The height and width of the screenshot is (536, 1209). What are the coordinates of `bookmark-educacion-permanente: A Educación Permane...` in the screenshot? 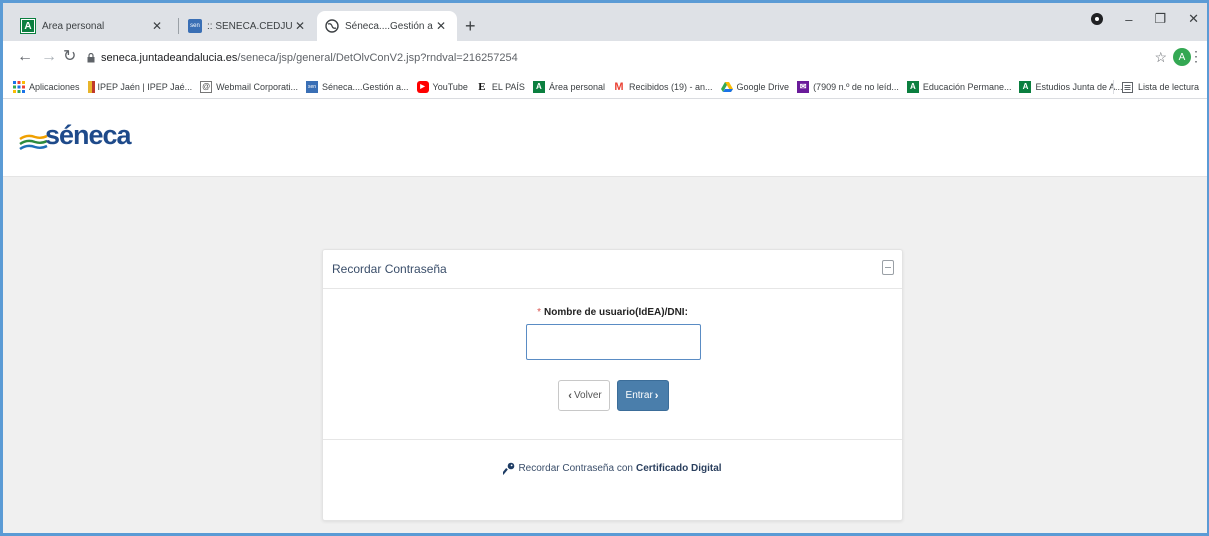 It's located at (959, 86).